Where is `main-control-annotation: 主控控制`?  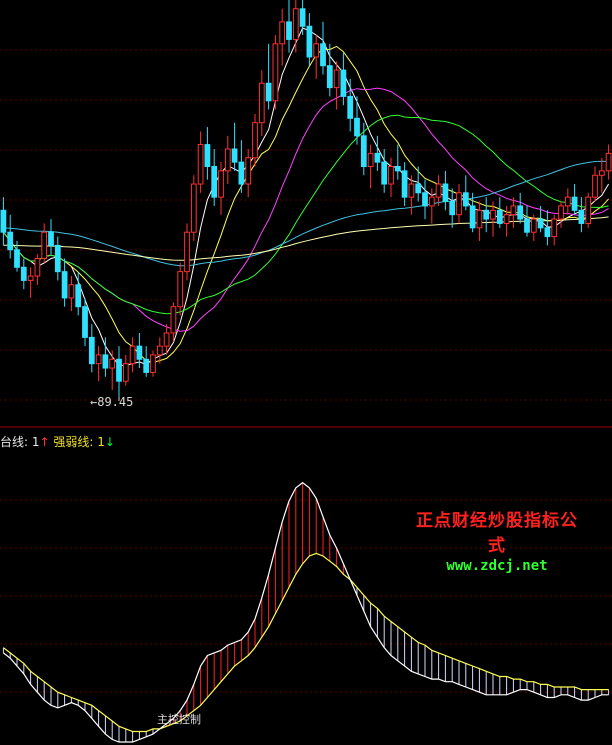 main-control-annotation: 主控控制 is located at coordinates (179, 719).